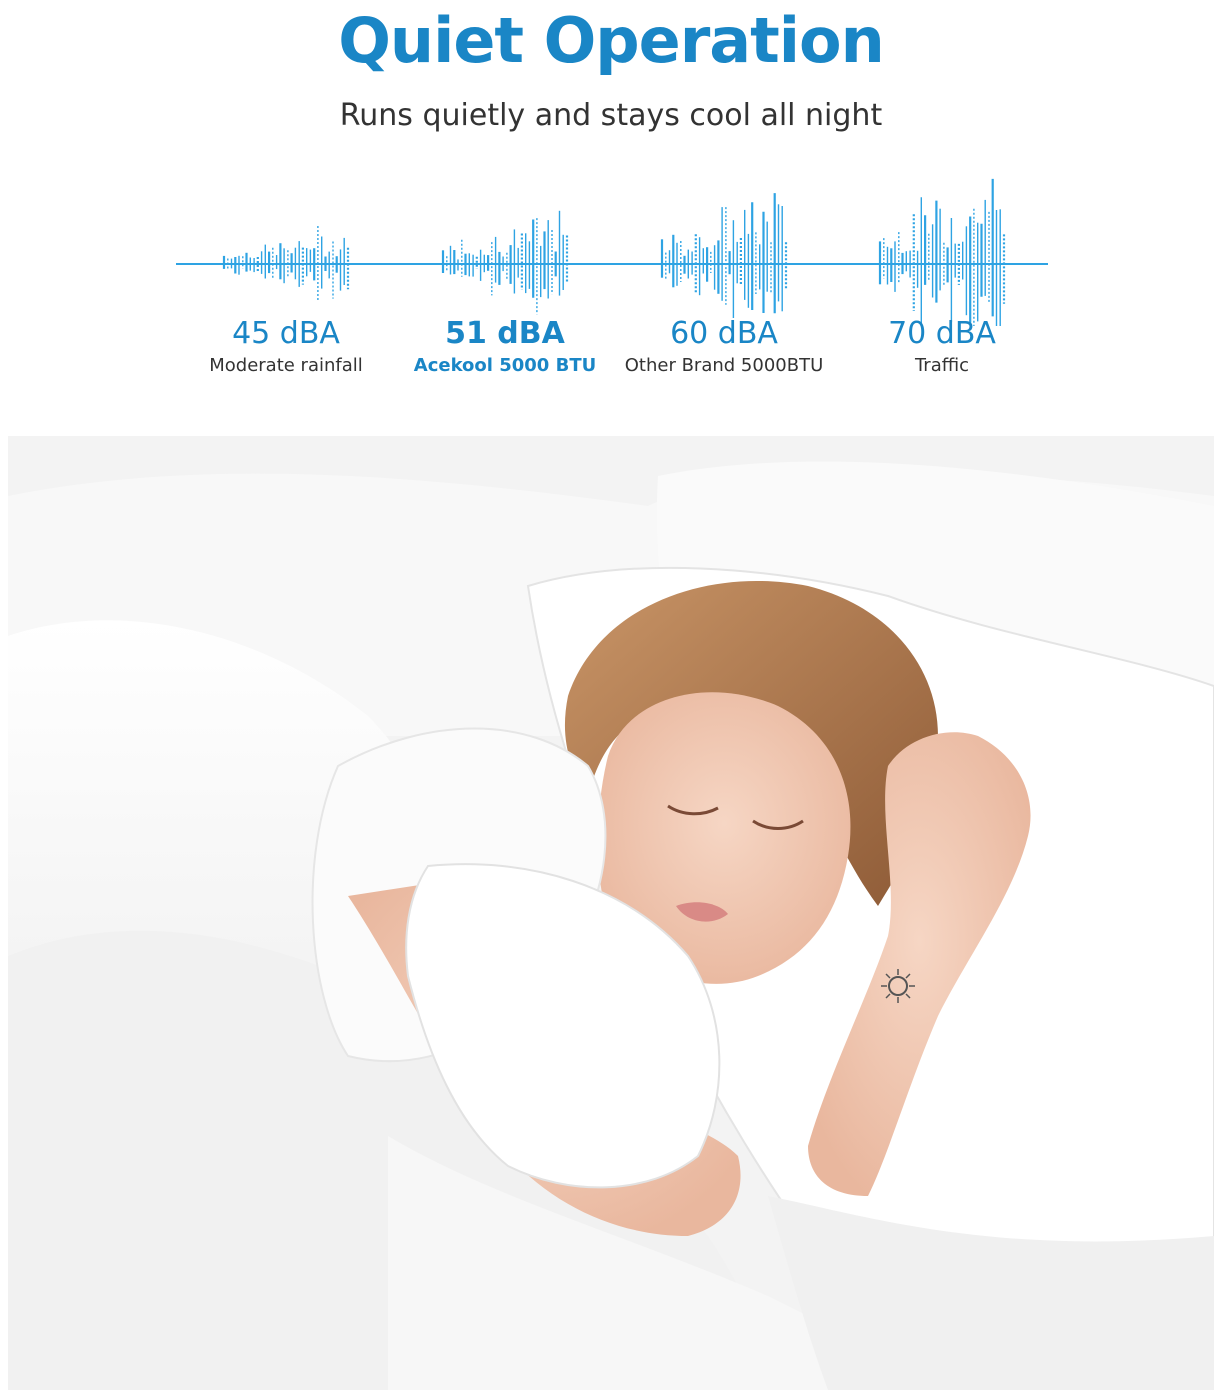 The height and width of the screenshot is (1397, 1220). Describe the element at coordinates (286, 365) in the screenshot. I see `noise-level-label: Moderate rainfall` at that location.